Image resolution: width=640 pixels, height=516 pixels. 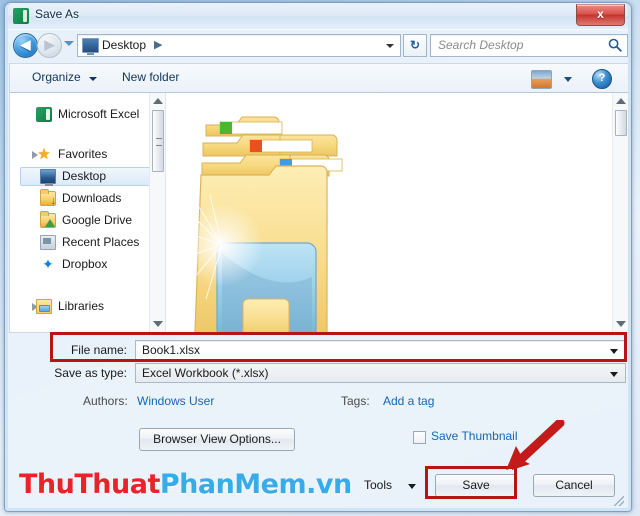 I want to click on new-folder-button: New folder, so click(x=150, y=77).